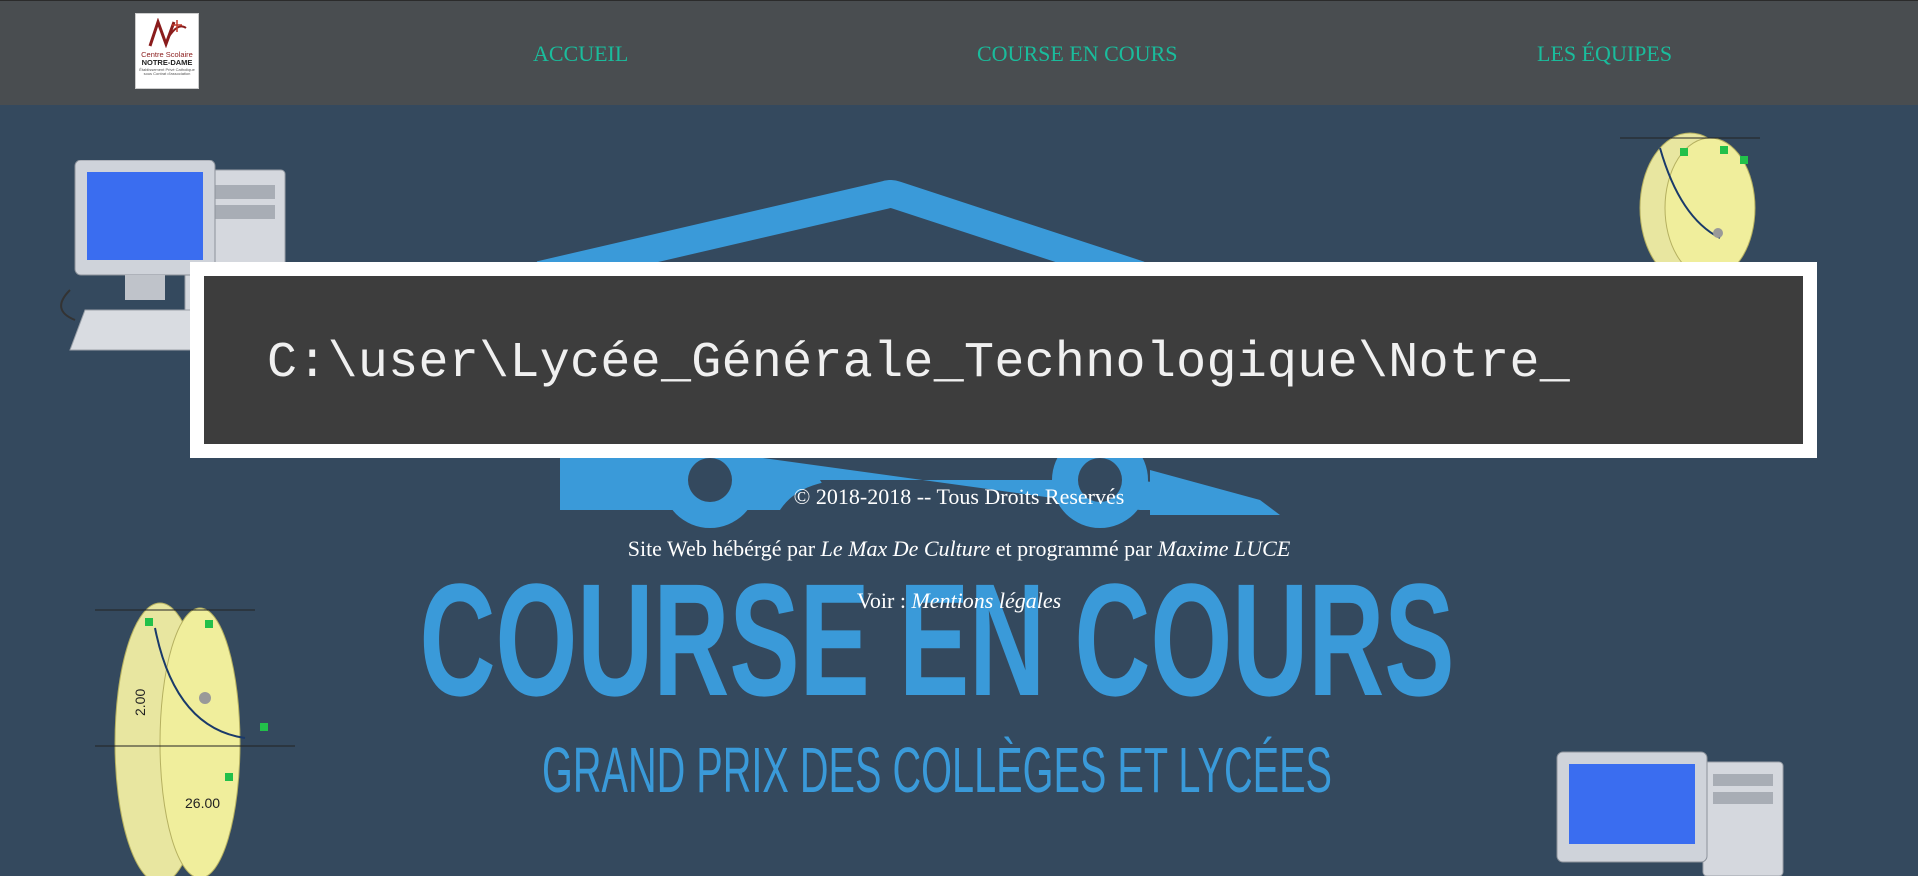 The height and width of the screenshot is (876, 1918). I want to click on background-subtitle: GRAND PRIX DES COLLÈGES ET LYCÉES, so click(937, 770).